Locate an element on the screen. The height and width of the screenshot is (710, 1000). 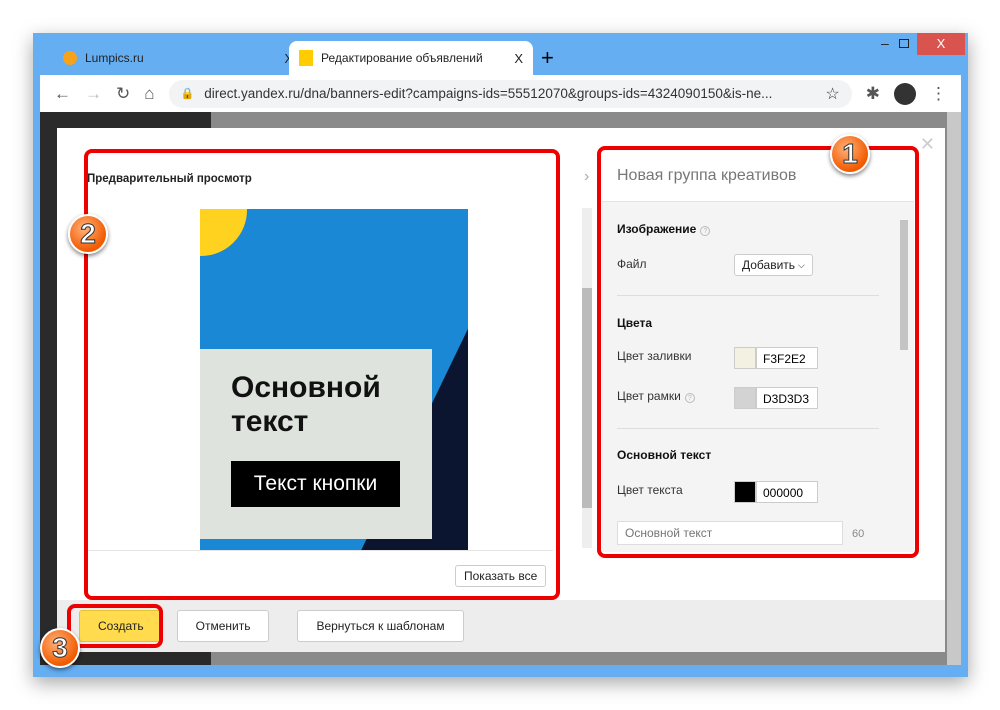
step-badge-2: 2 is located at coordinates (88, 234).